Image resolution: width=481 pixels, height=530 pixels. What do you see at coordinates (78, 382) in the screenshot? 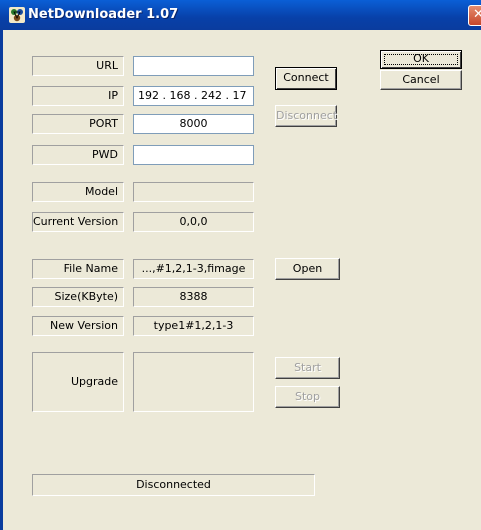
I see `upgrade-label: Upgrade` at bounding box center [78, 382].